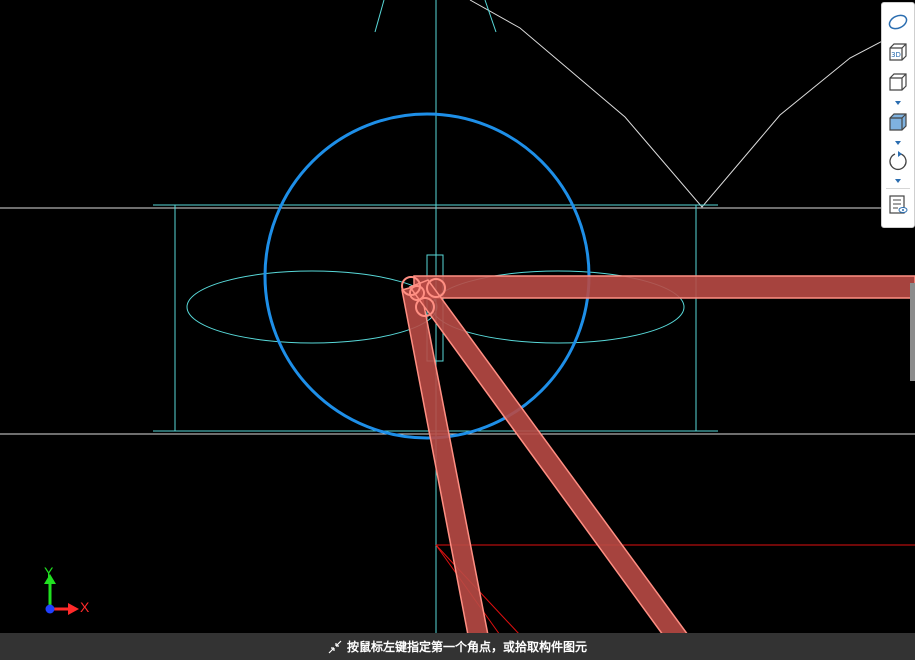 Image resolution: width=915 pixels, height=660 pixels. Describe the element at coordinates (61, 594) in the screenshot. I see `axis-indicator` at that location.